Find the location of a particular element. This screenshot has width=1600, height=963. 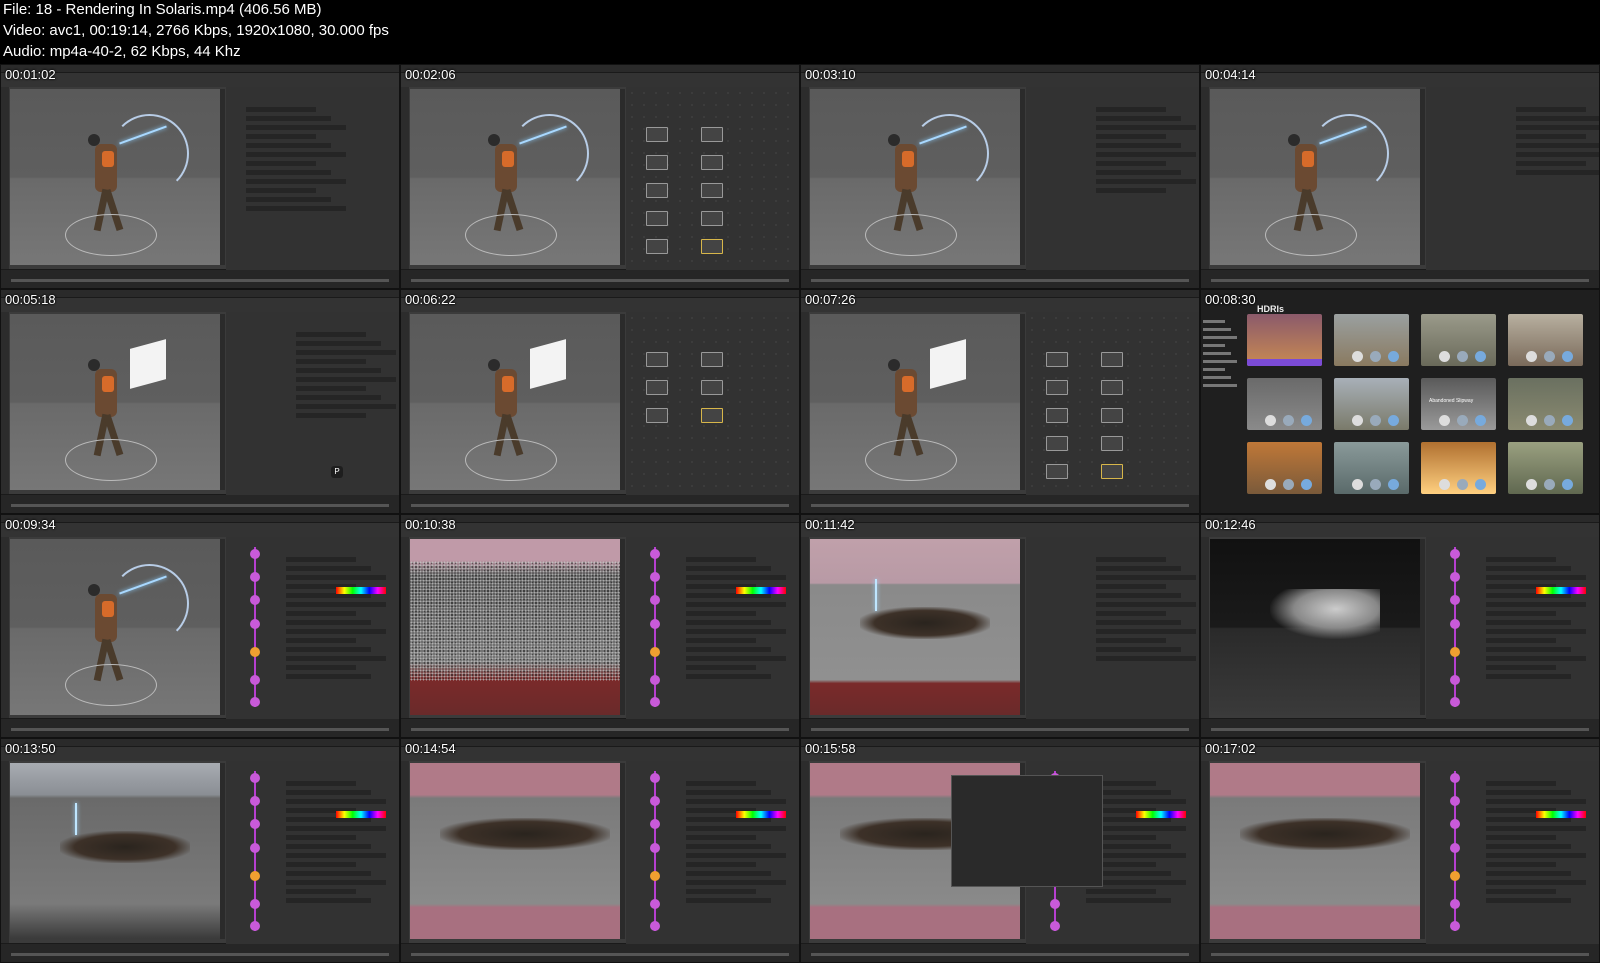

thumbnail-6: 00:06:22 is located at coordinates (600, 401).